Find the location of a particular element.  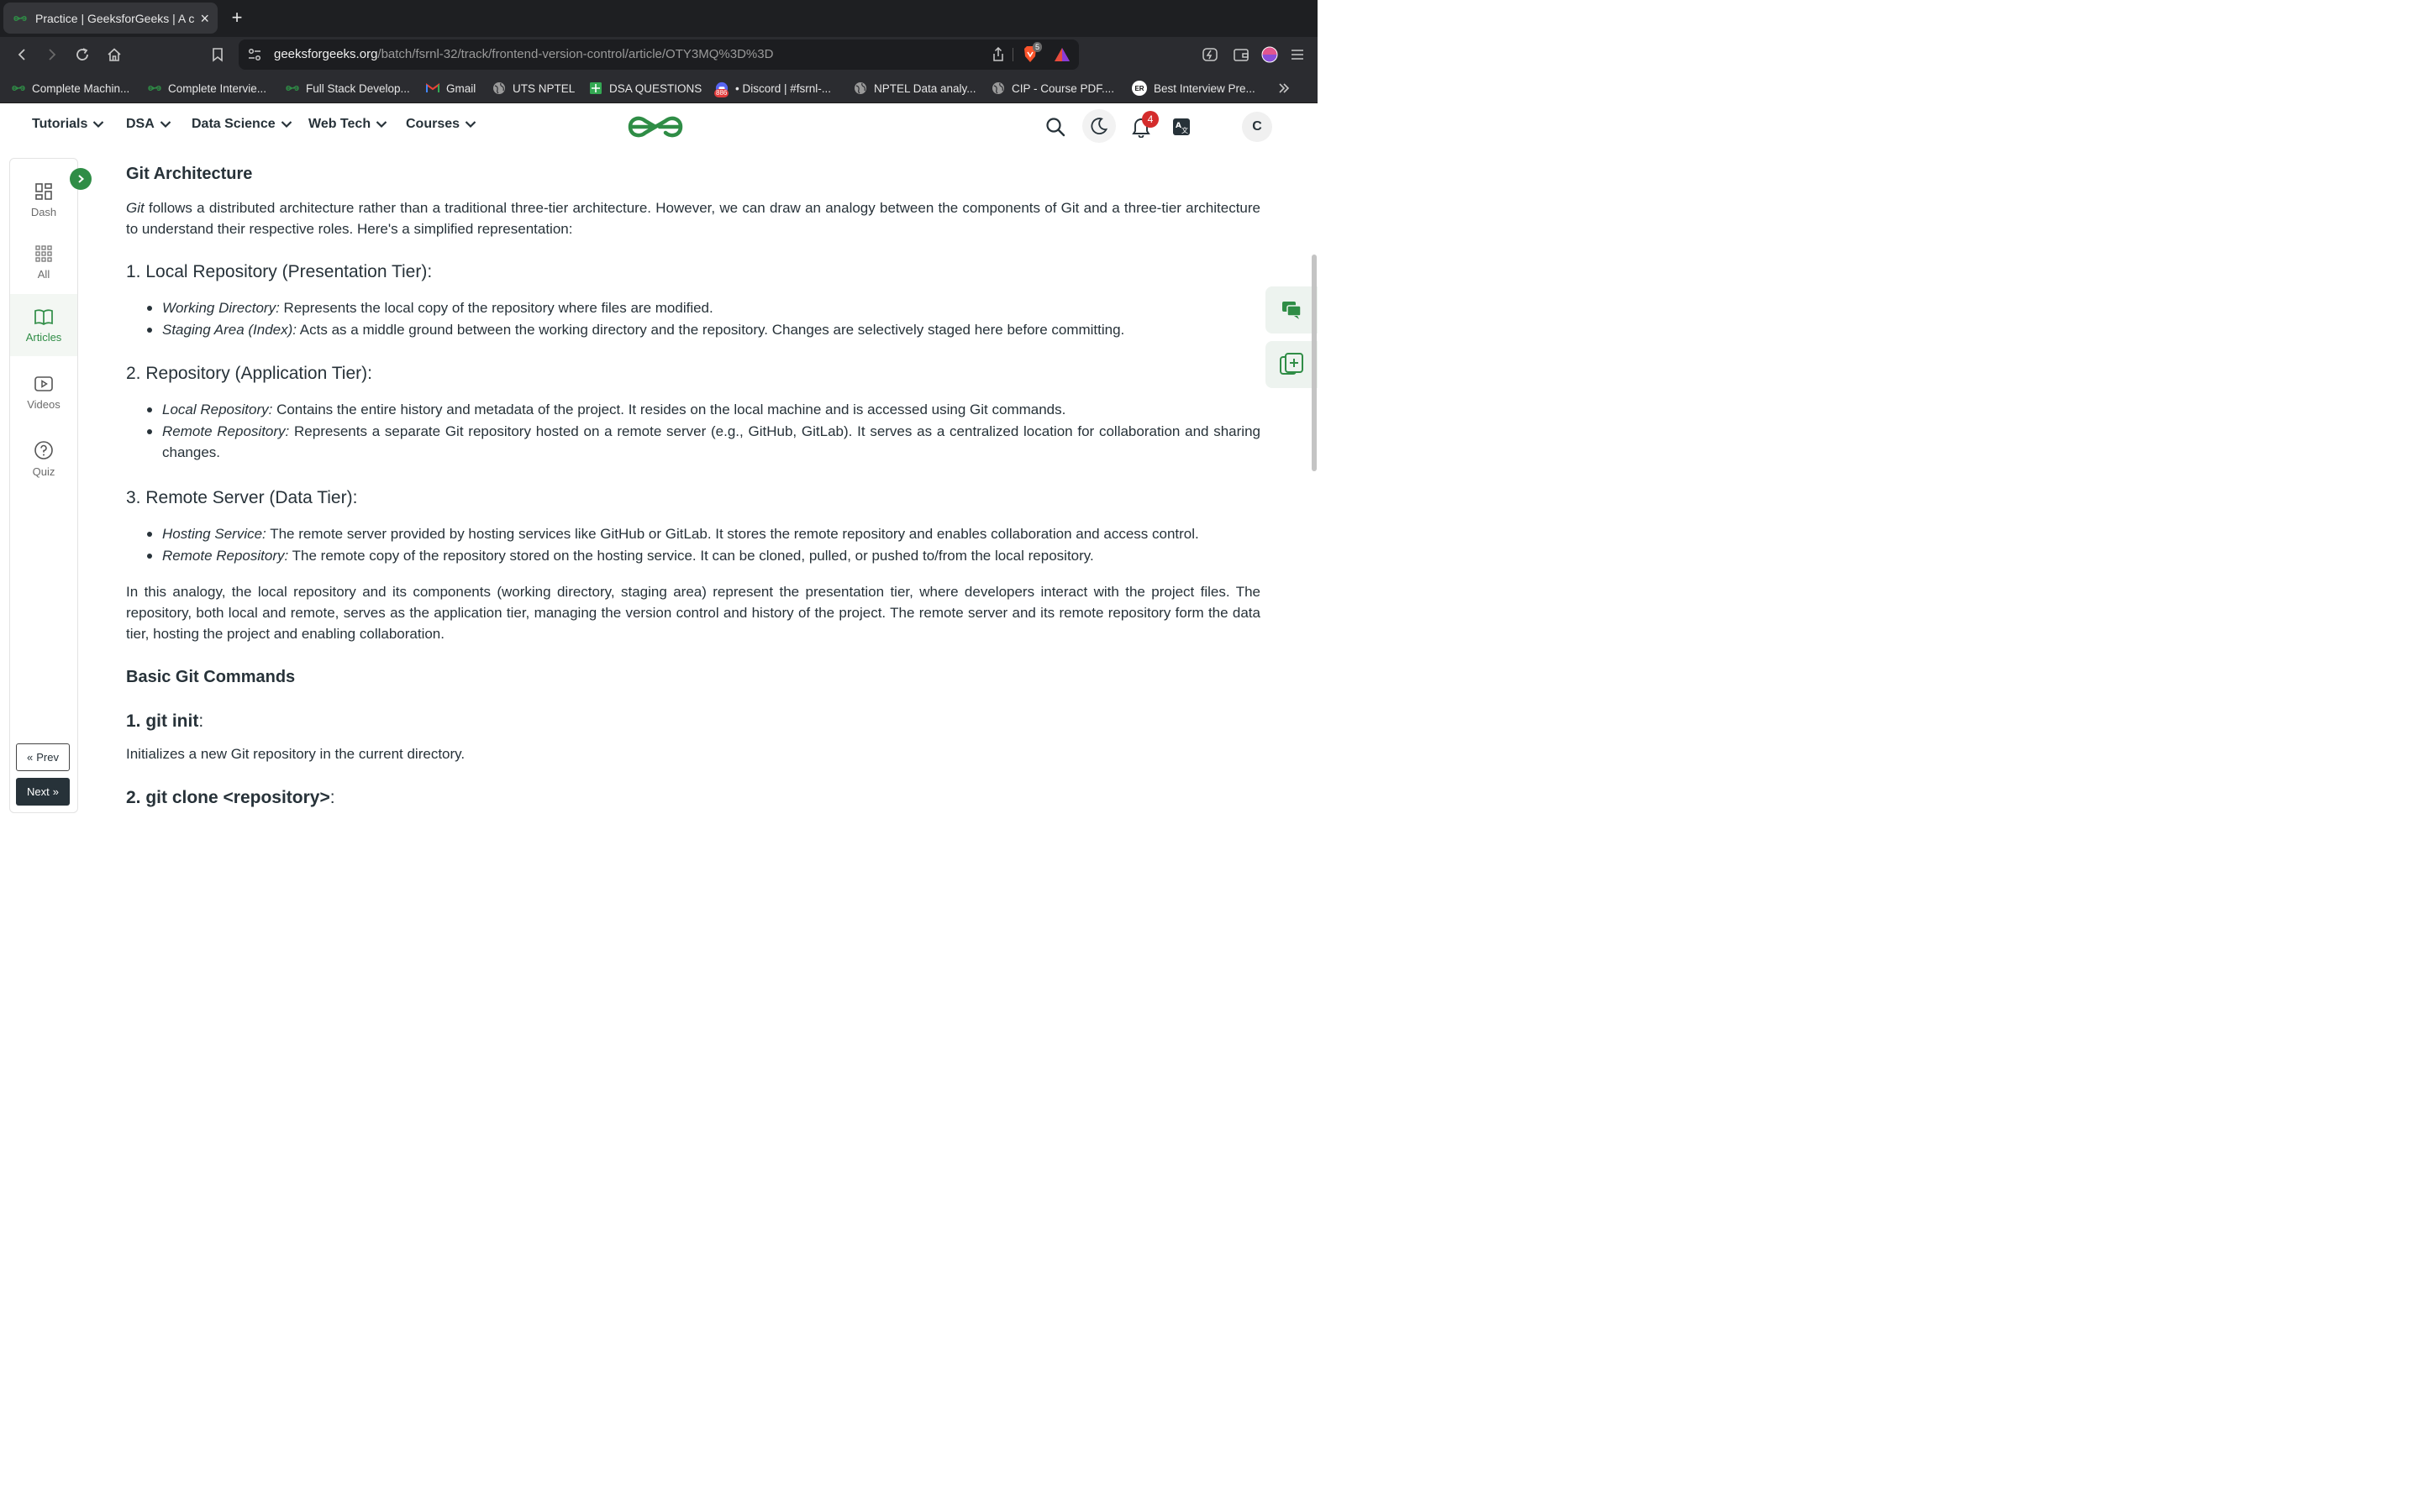

reload-icon is located at coordinates (82, 55).